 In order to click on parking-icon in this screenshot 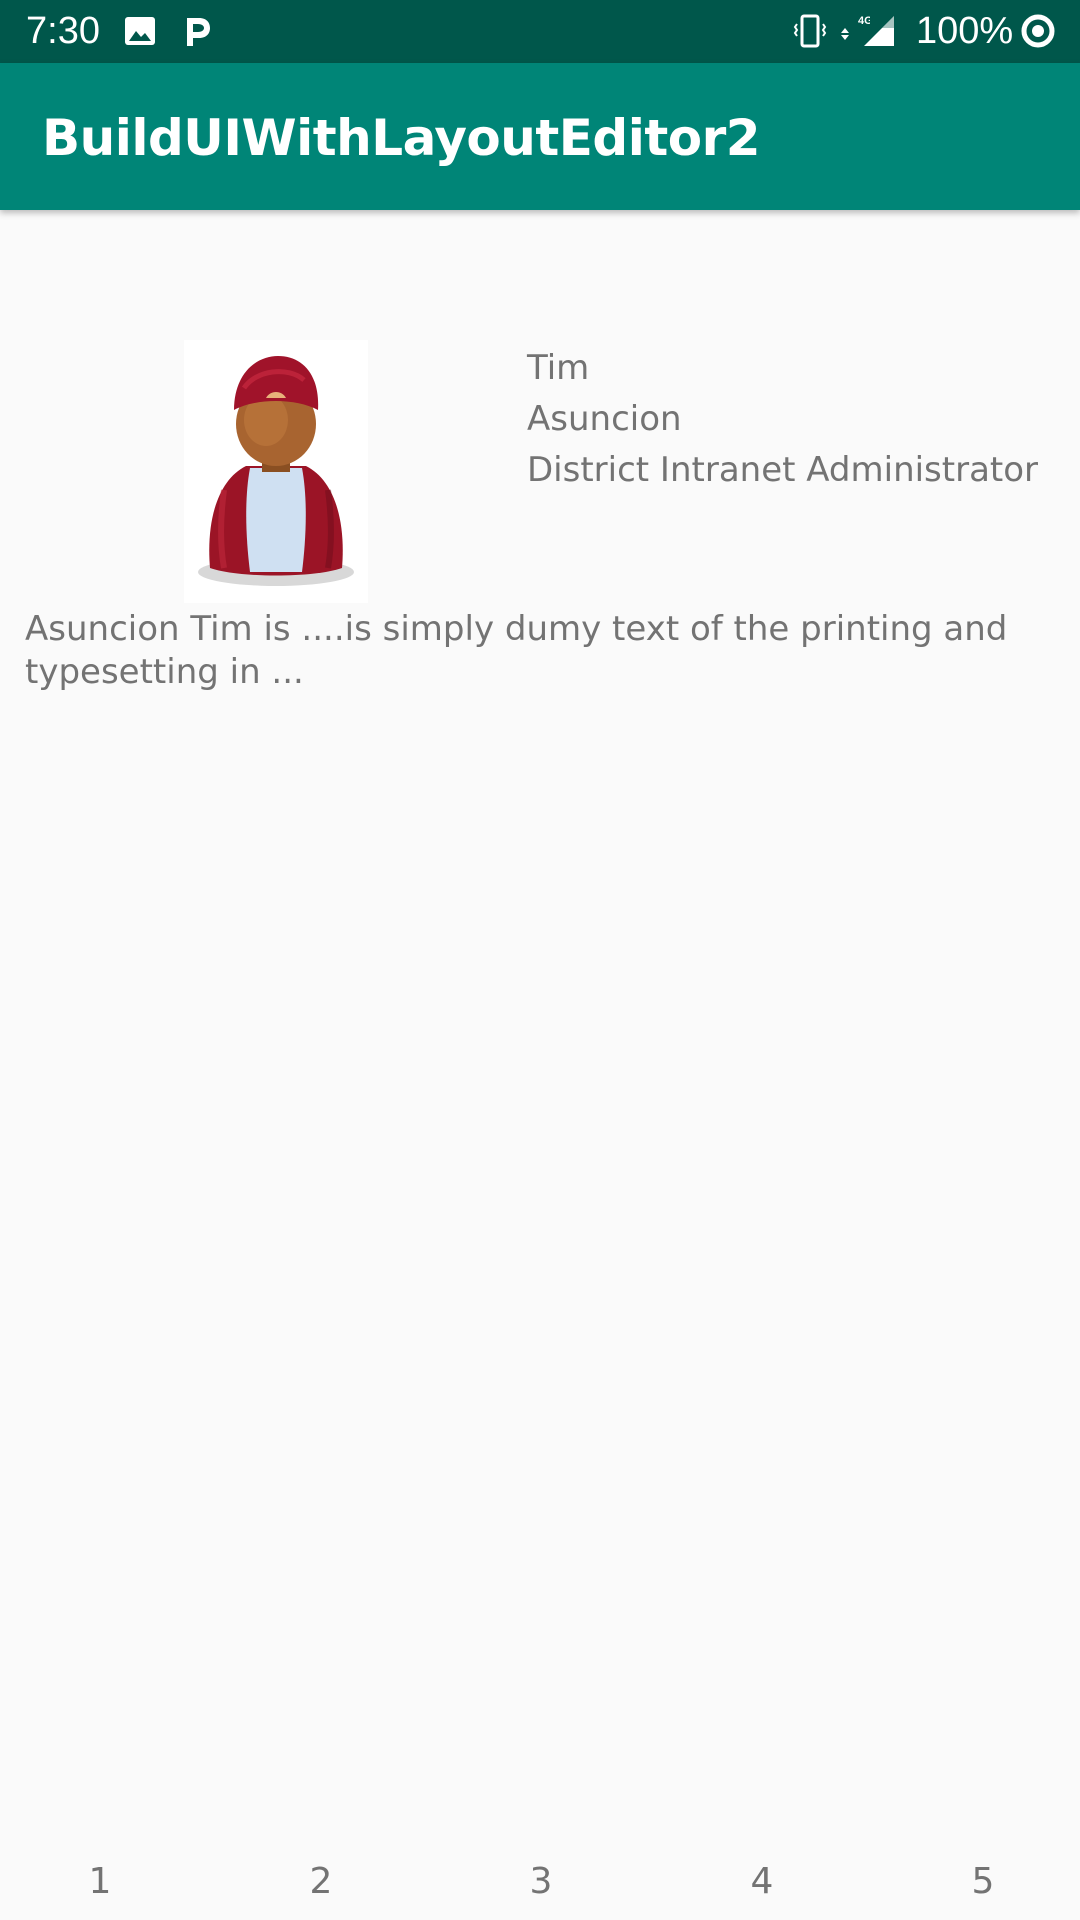, I will do `click(198, 32)`.